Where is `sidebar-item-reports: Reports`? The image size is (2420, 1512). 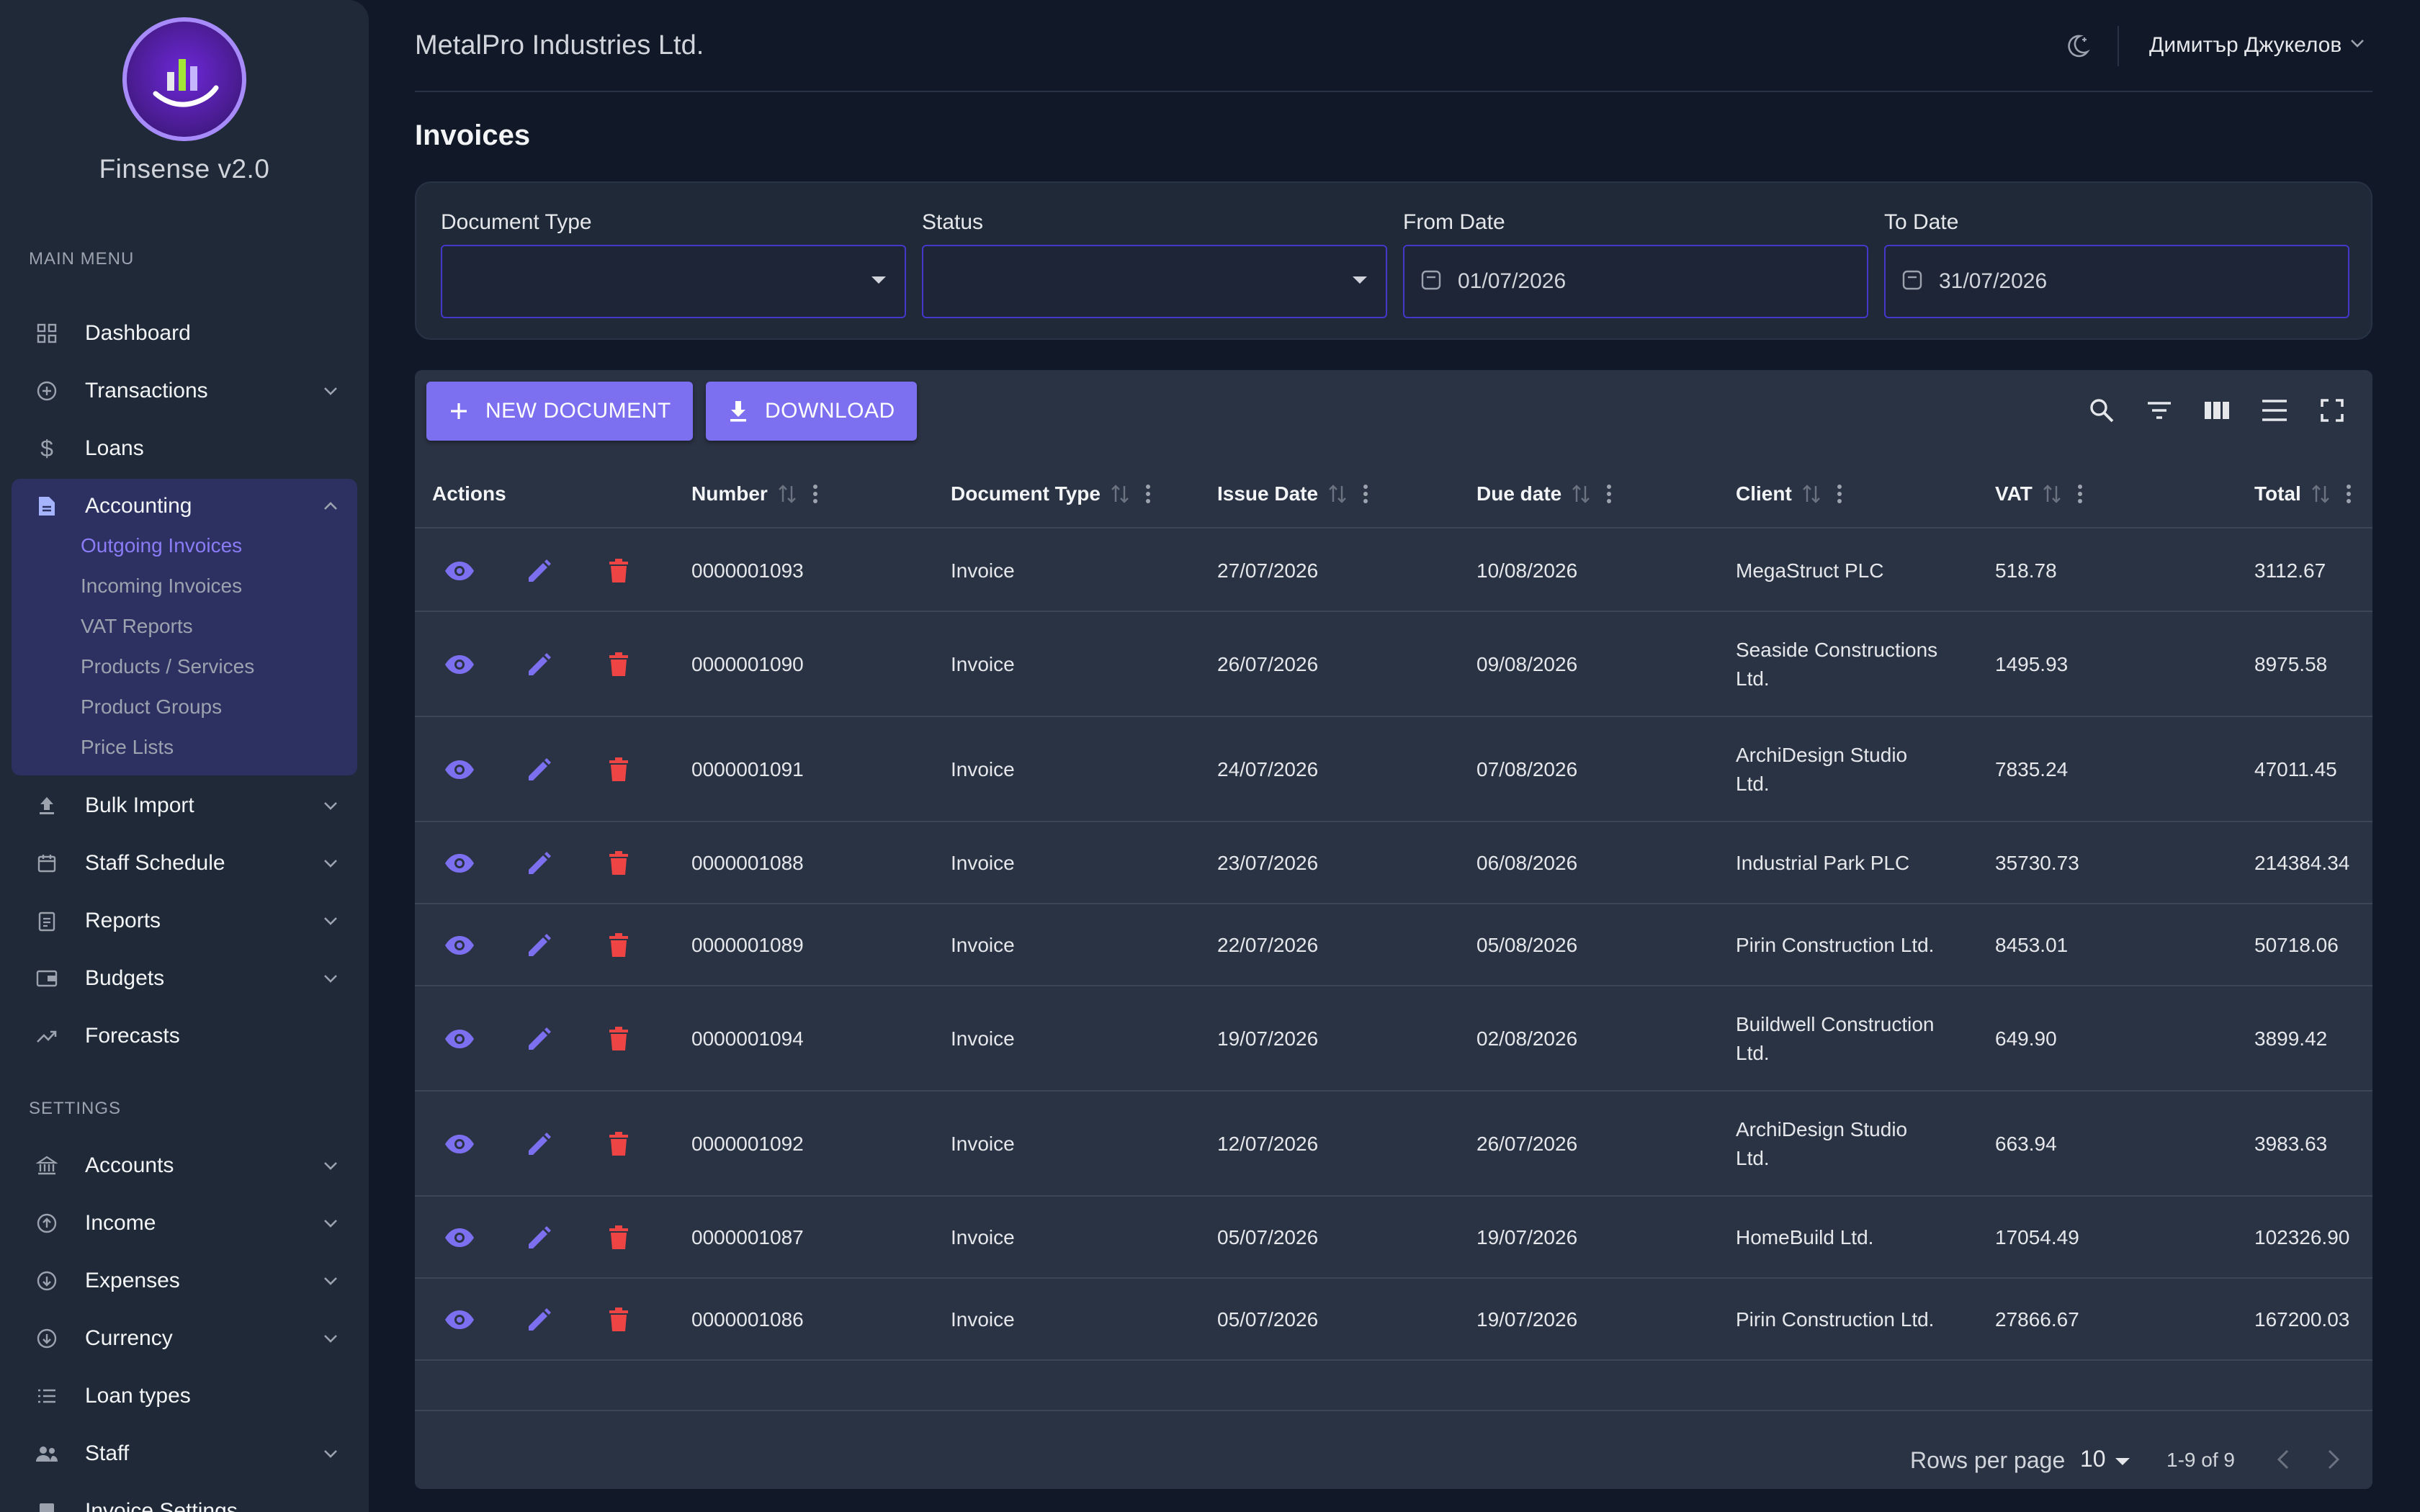 sidebar-item-reports: Reports is located at coordinates (185, 921).